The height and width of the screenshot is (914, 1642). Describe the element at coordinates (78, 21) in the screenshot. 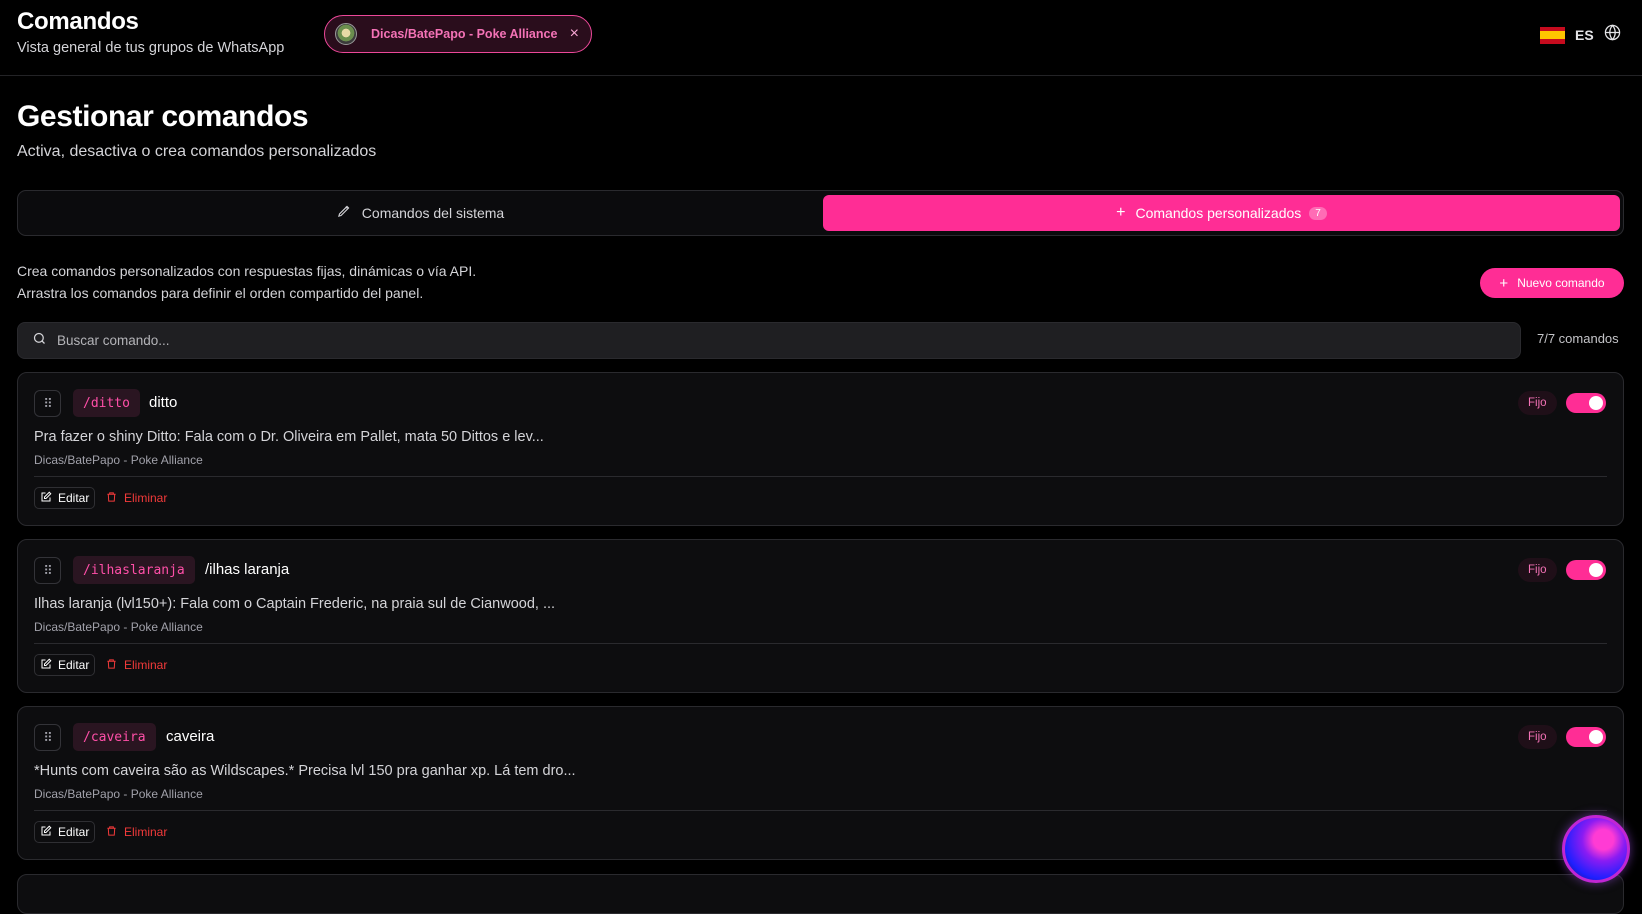

I see `app-title: Comandos` at that location.